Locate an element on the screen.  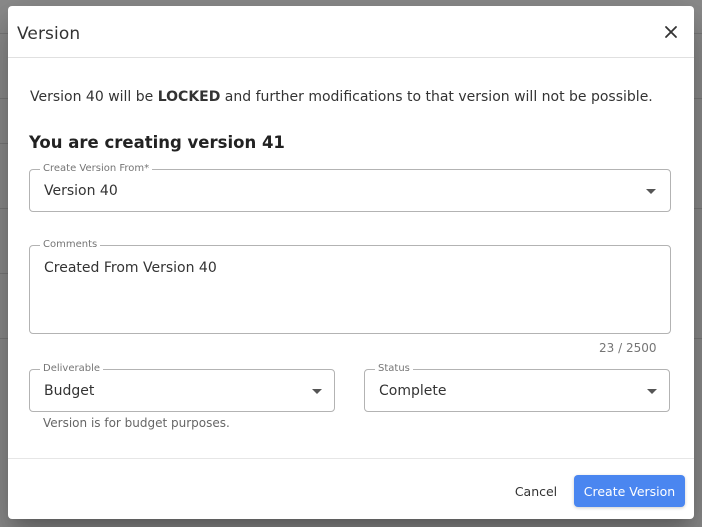
dialog-title: Version is located at coordinates (49, 34).